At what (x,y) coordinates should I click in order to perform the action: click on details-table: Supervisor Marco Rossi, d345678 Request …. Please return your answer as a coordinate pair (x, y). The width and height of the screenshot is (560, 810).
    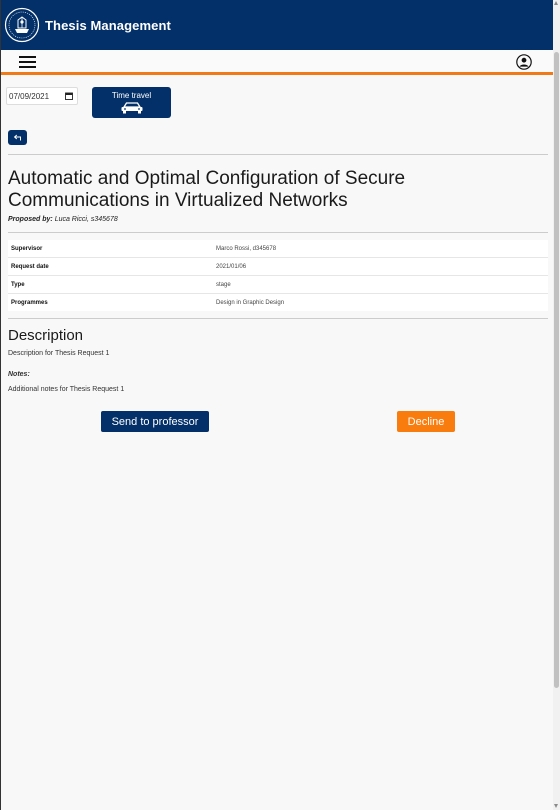
    Looking at the image, I should click on (278, 275).